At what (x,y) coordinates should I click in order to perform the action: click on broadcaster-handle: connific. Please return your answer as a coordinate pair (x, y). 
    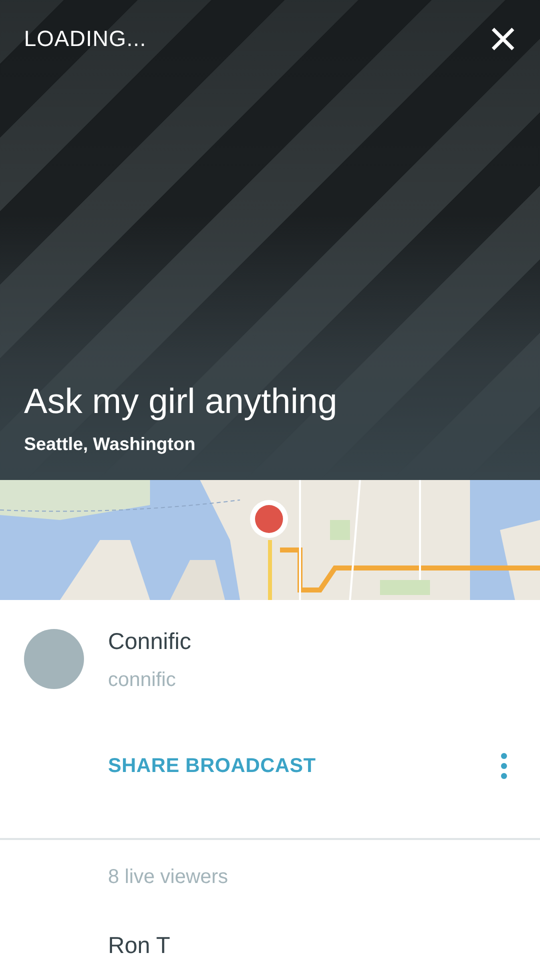
    Looking at the image, I should click on (142, 680).